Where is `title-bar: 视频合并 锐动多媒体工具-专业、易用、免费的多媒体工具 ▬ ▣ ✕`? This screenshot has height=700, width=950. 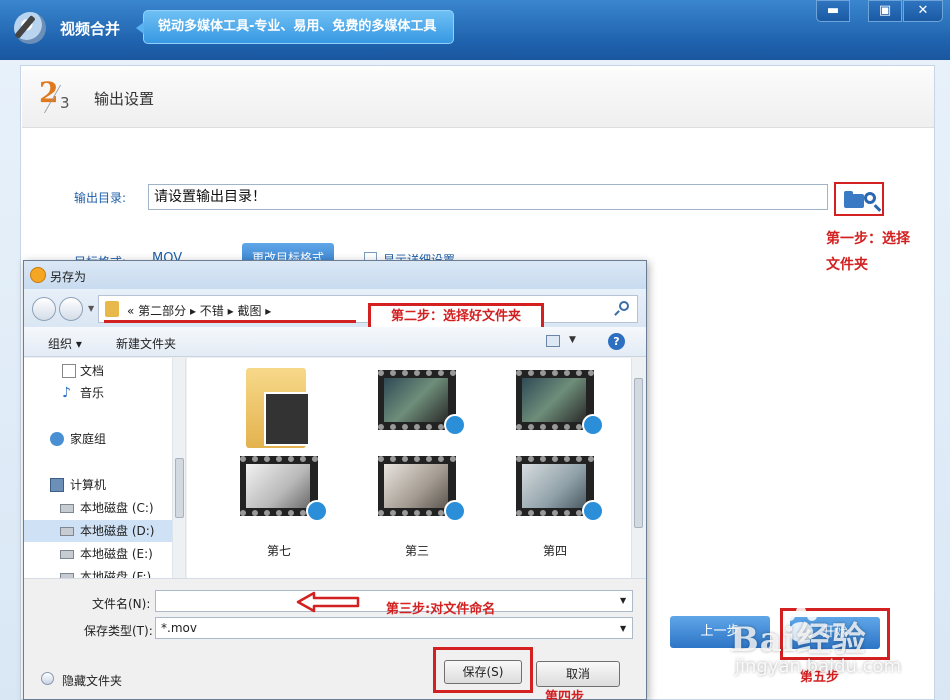 title-bar: 视频合并 锐动多媒体工具-专业、易用、免费的多媒体工具 ▬ ▣ ✕ is located at coordinates (475, 30).